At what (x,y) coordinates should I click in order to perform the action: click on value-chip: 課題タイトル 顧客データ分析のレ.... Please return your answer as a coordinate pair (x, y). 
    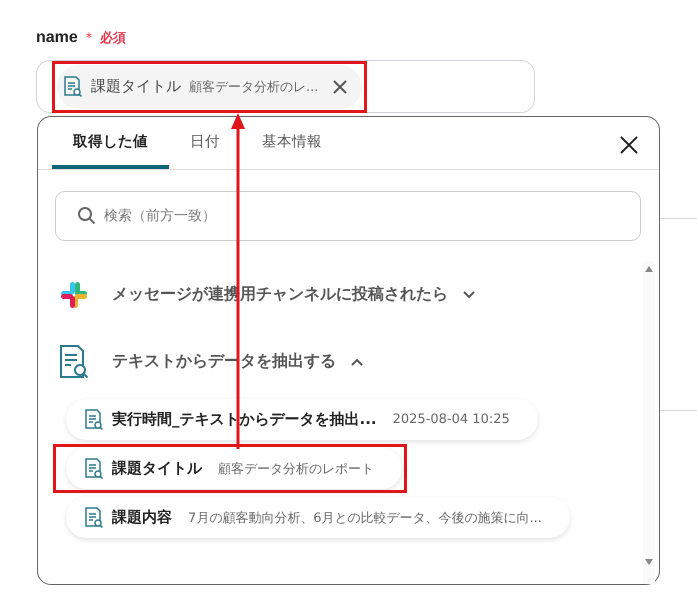
    Looking at the image, I should click on (209, 86).